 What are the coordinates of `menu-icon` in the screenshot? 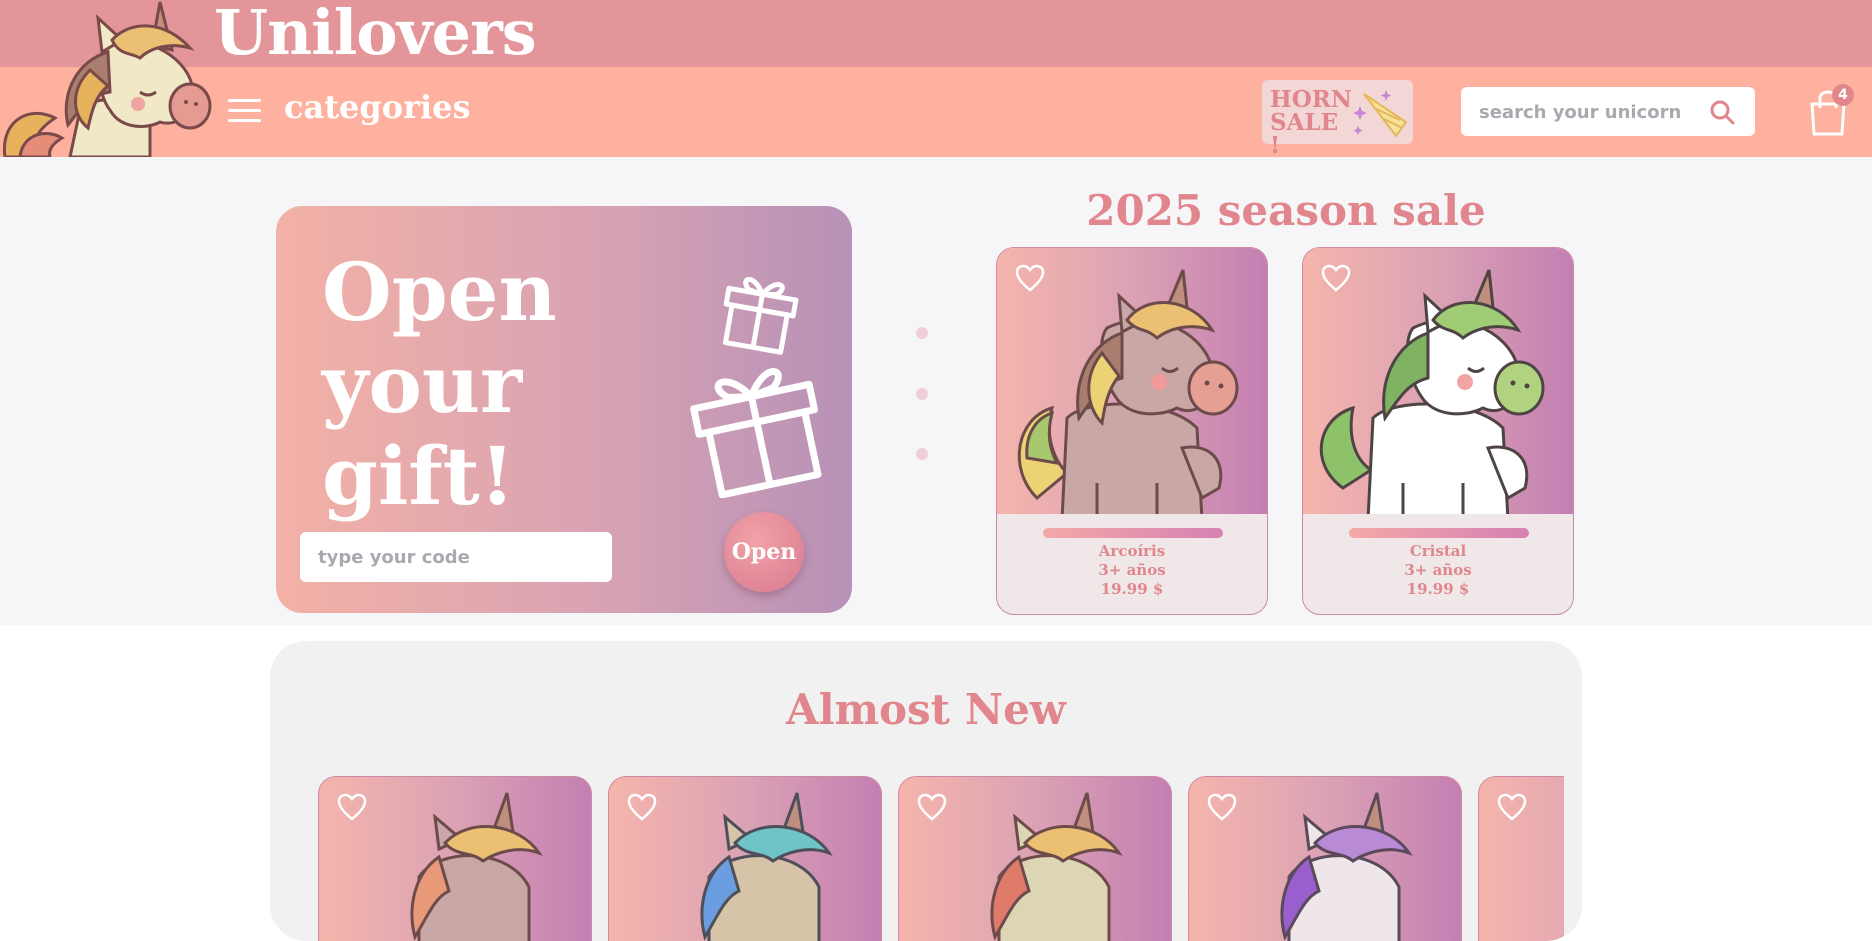 It's located at (244, 111).